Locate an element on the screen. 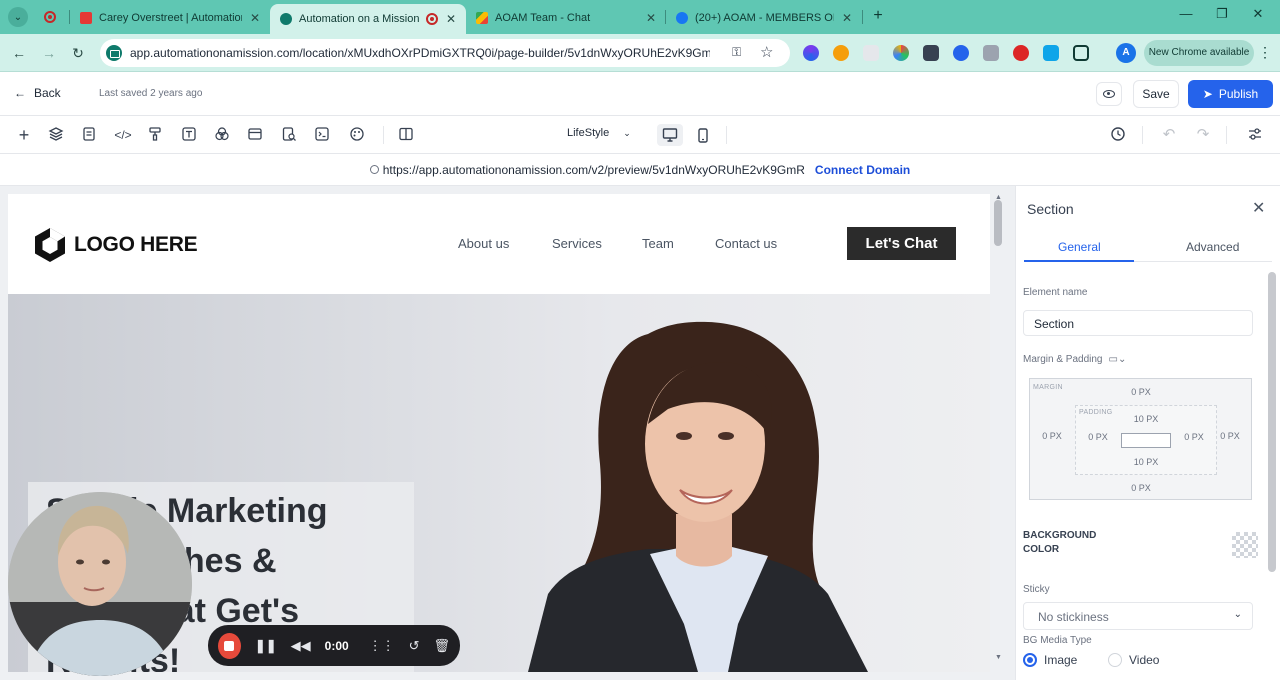  nav-link-services: Services is located at coordinates (577, 243).